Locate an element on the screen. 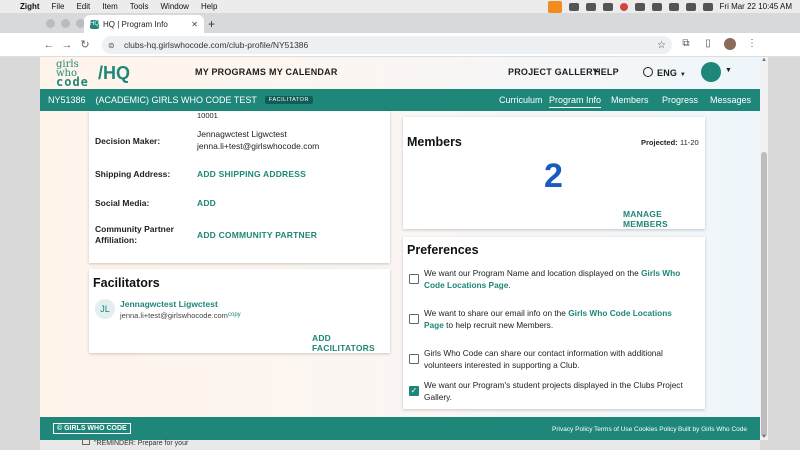  record-icon is located at coordinates (623, 6).